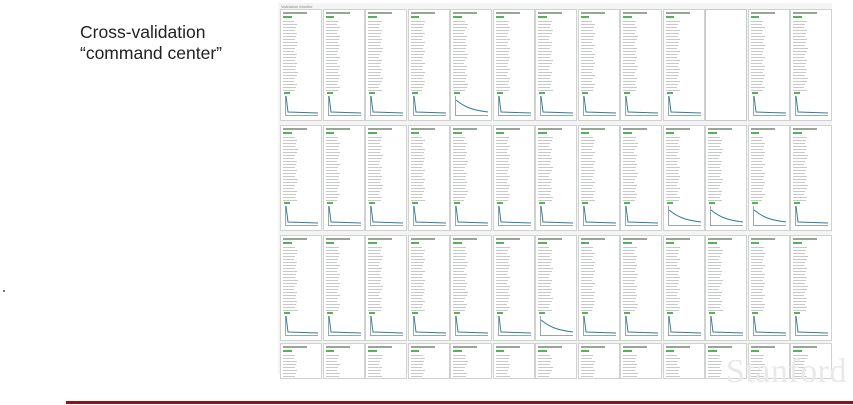 The image size is (853, 405). I want to click on cv-panel-r0-c3, so click(428, 65).